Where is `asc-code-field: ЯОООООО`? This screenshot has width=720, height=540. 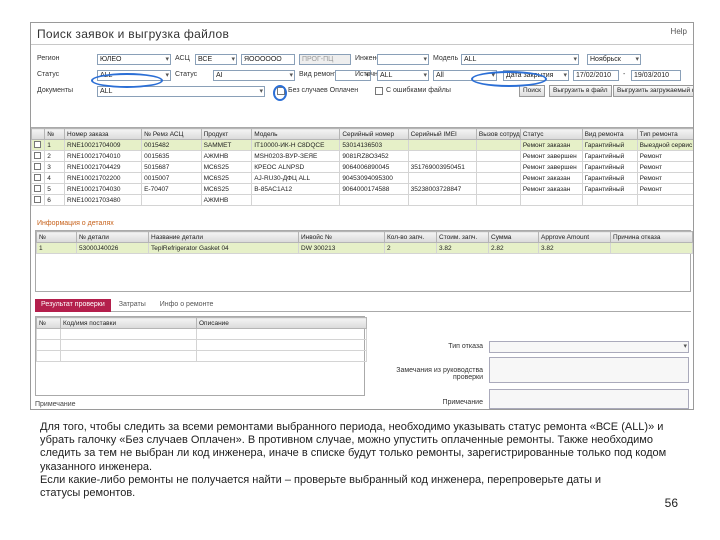 asc-code-field: ЯОООООО is located at coordinates (268, 59).